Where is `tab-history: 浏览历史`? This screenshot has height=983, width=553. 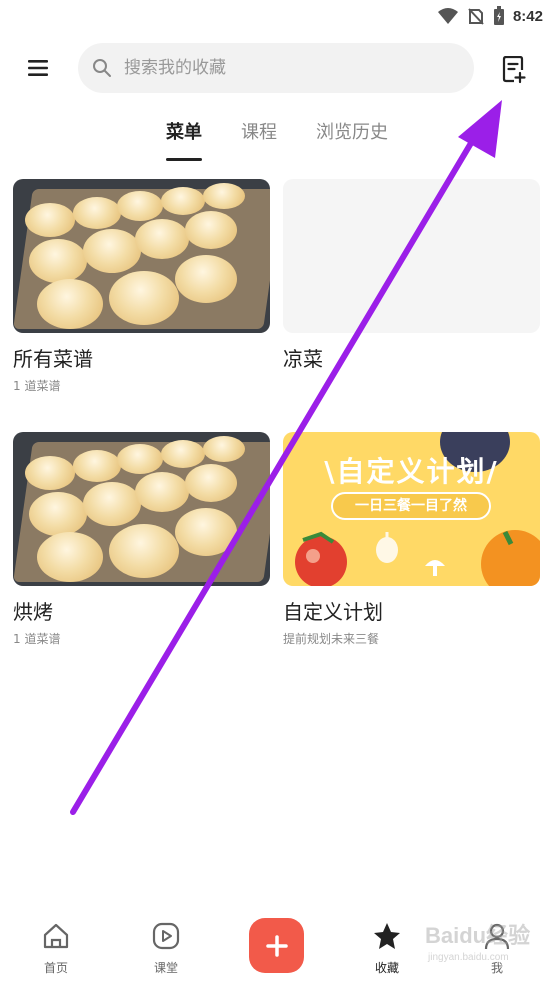
tab-history: 浏览历史 is located at coordinates (352, 131).